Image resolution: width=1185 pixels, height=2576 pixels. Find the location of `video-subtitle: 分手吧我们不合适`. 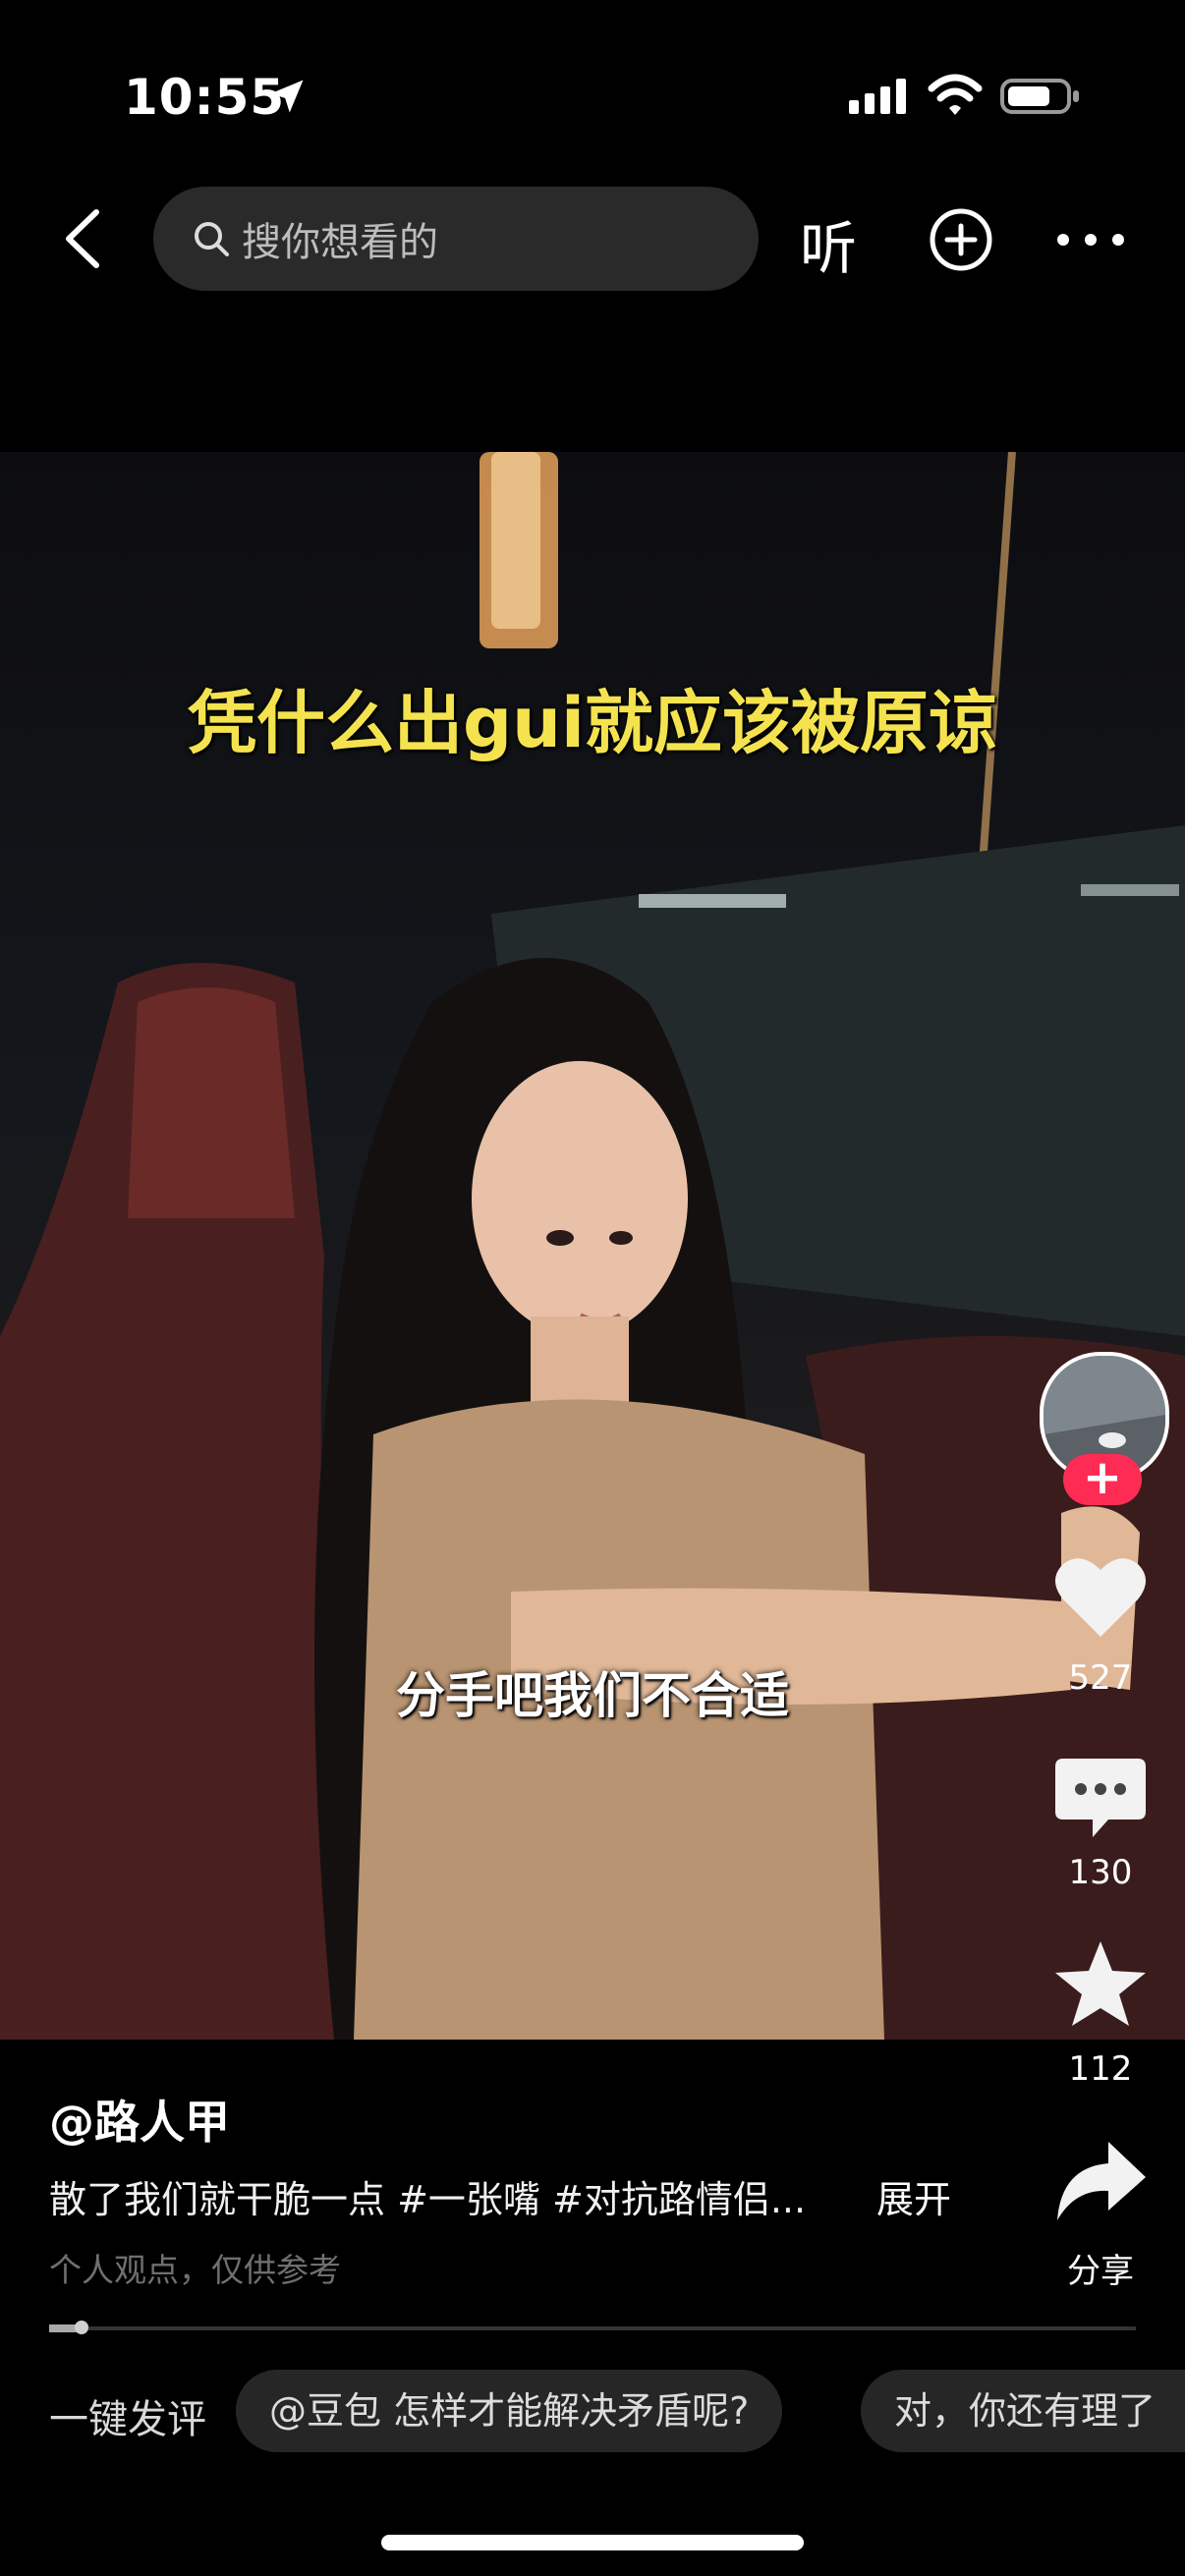

video-subtitle: 分手吧我们不合适 is located at coordinates (592, 1695).